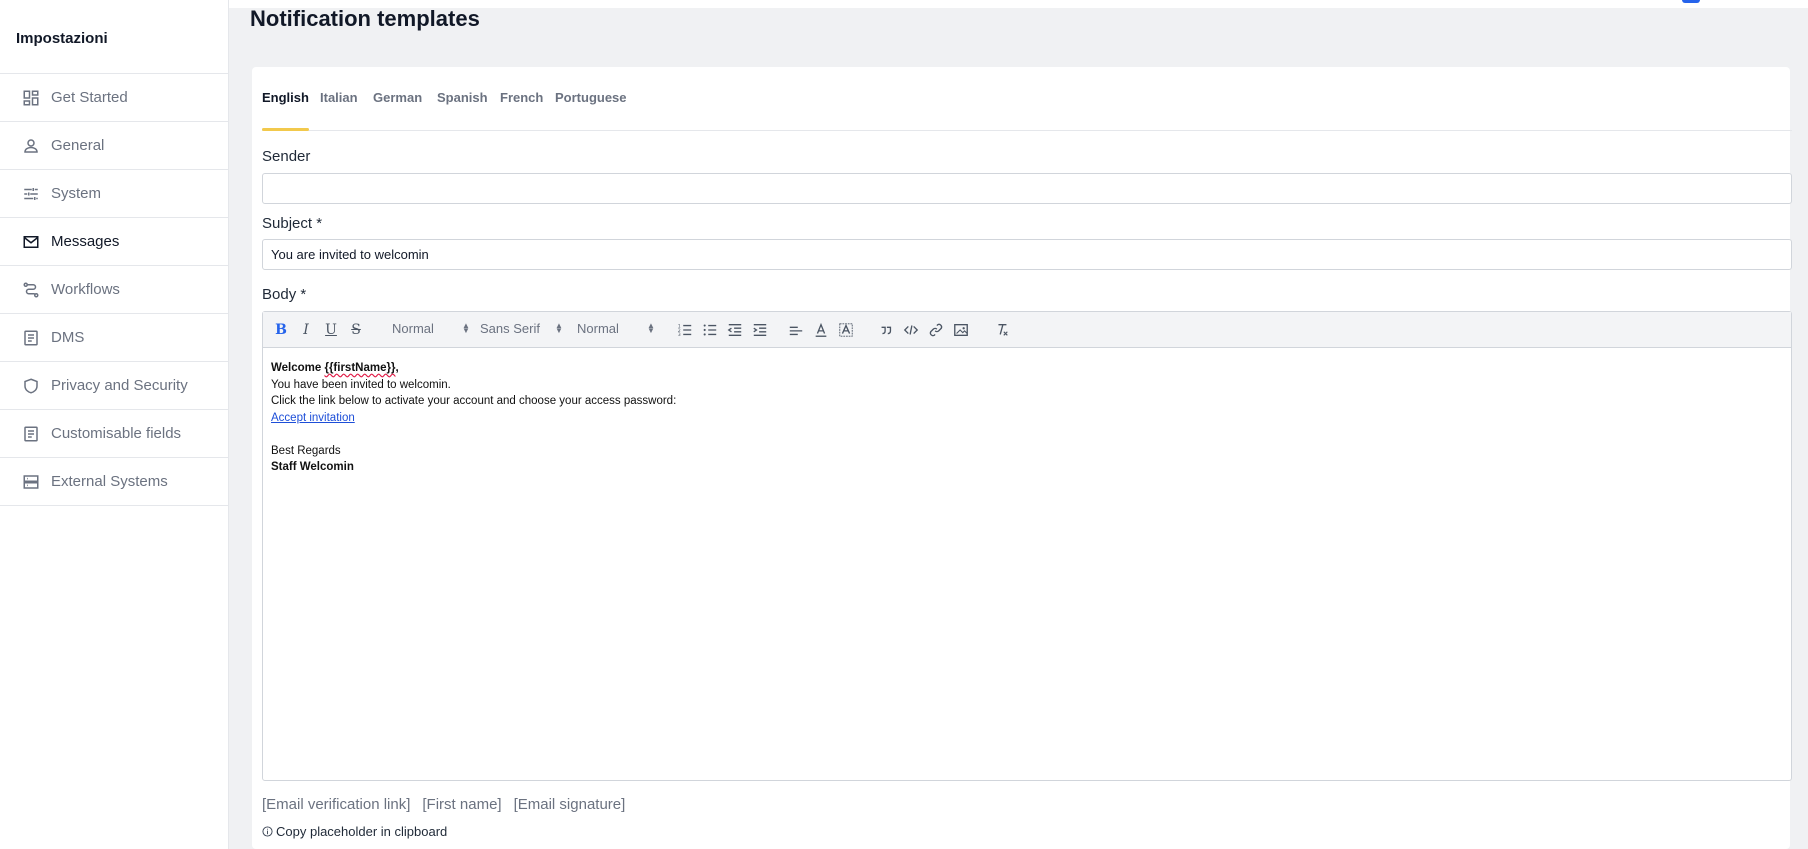  I want to click on subject-input, so click(1027, 254).